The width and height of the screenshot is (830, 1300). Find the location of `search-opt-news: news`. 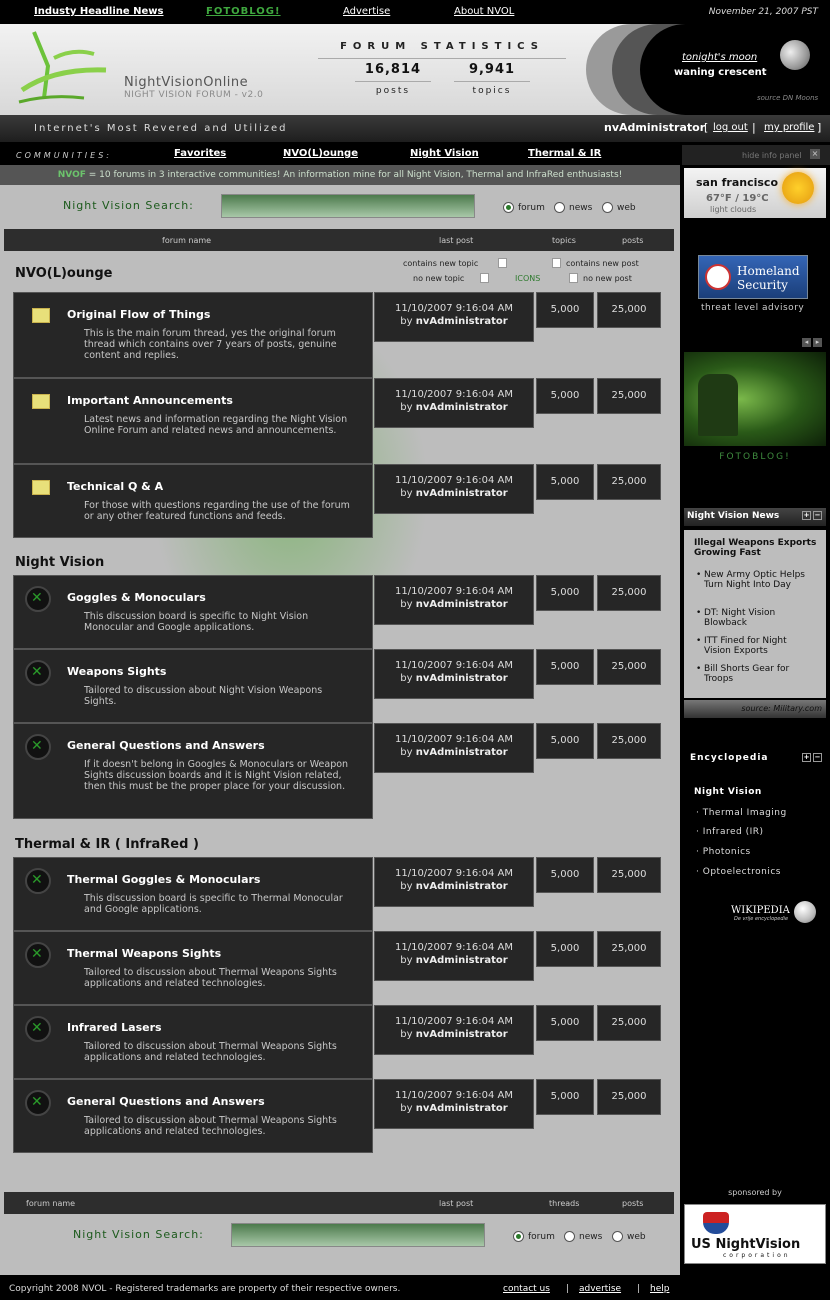

search-opt-news: news is located at coordinates (573, 207).